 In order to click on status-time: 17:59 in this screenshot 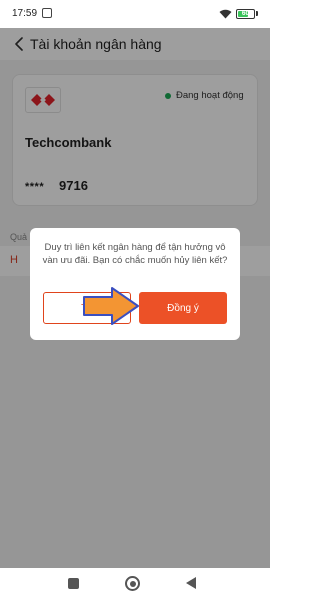, I will do `click(25, 13)`.